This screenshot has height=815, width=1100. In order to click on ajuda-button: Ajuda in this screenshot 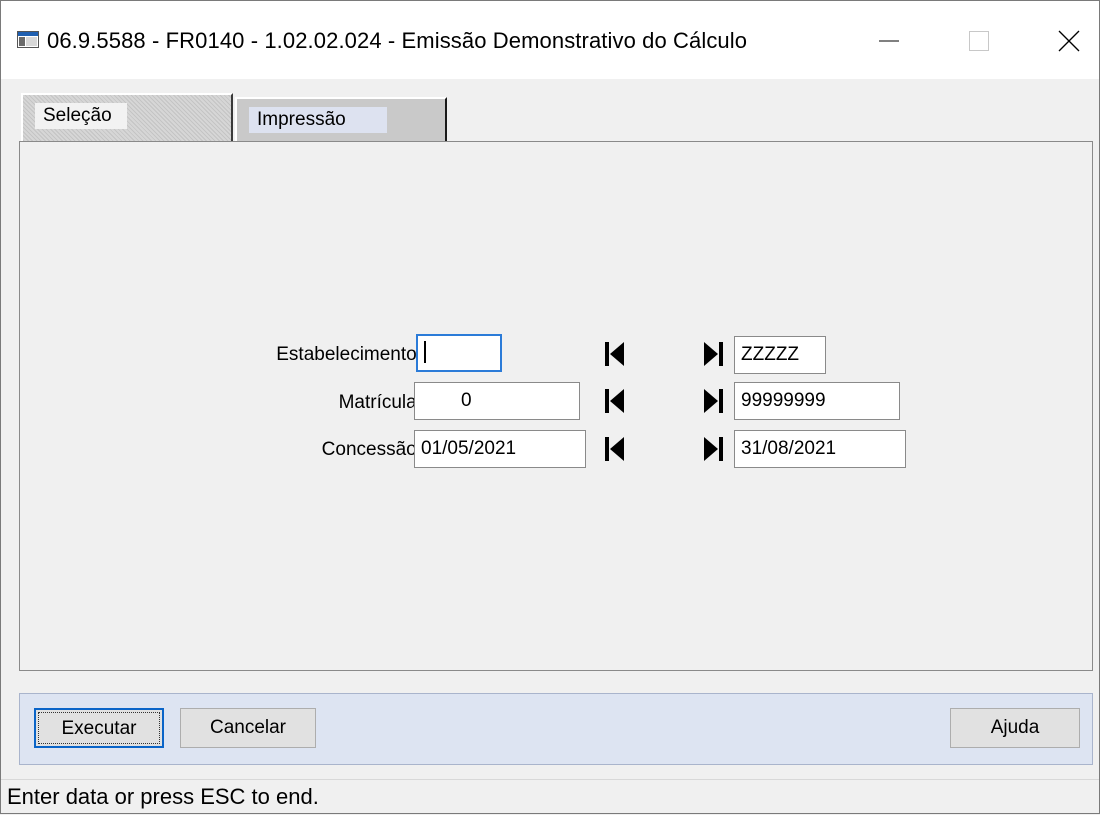, I will do `click(1015, 728)`.